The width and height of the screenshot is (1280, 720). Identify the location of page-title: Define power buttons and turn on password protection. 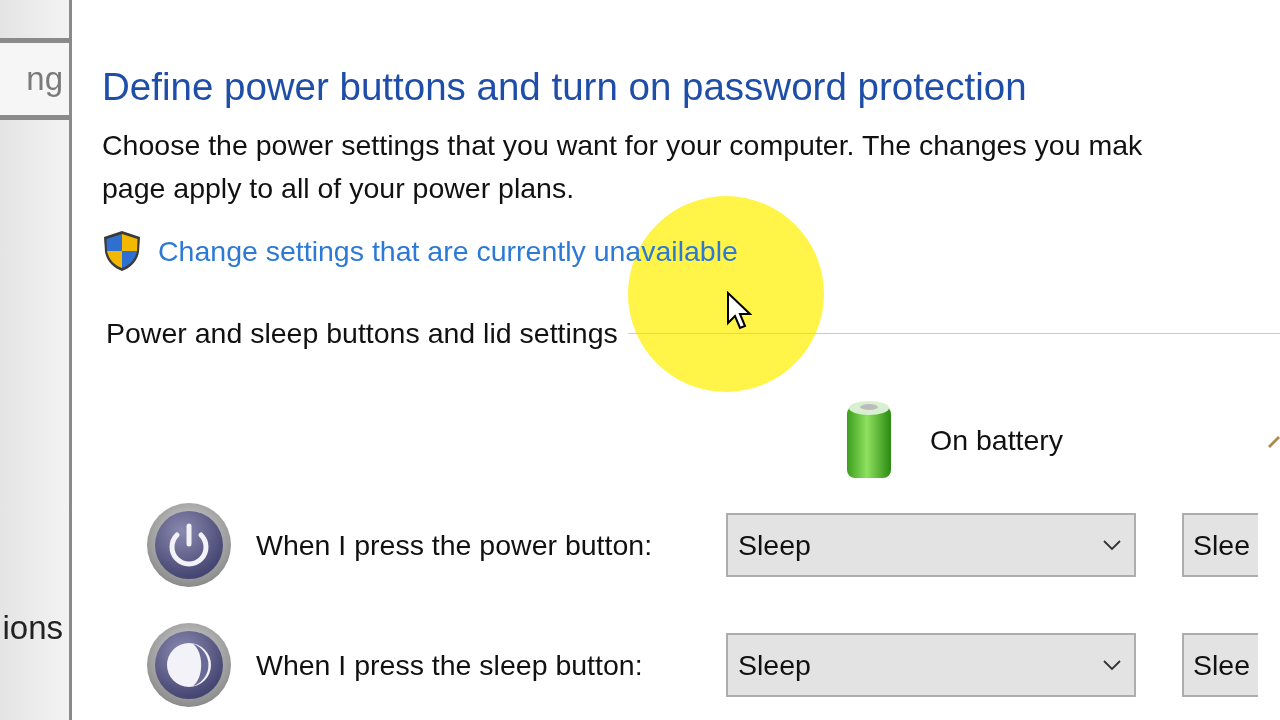
(565, 87).